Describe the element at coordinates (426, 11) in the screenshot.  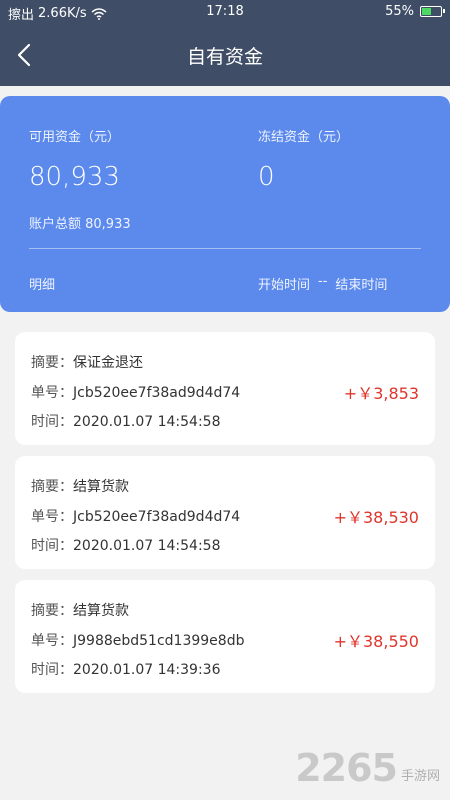
I see `battery-fill` at that location.